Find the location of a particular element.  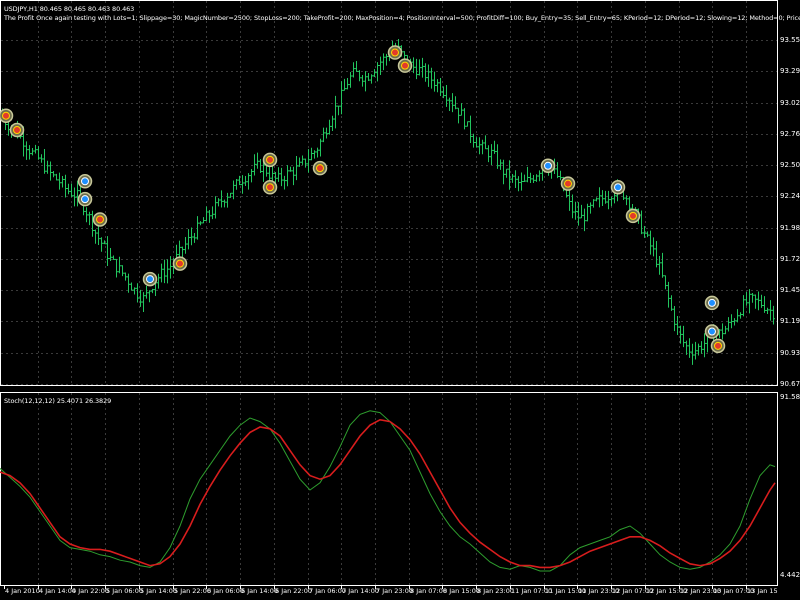

price-tick-label: 91.720 is located at coordinates (790, 258).